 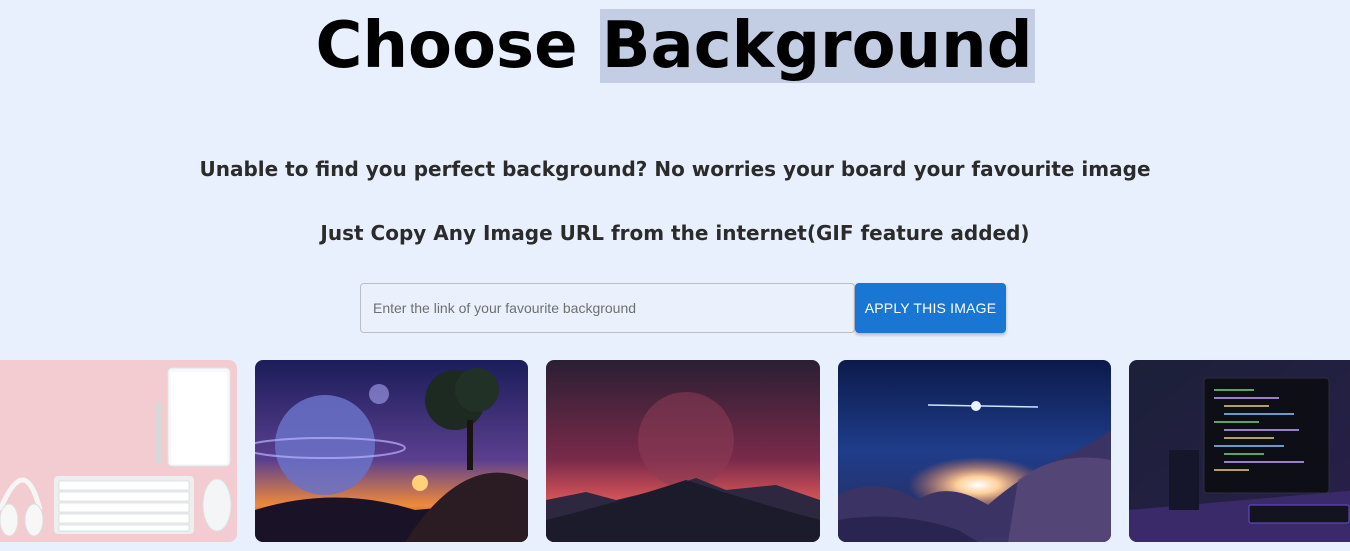 I want to click on mountain-dusk-image, so click(x=683, y=451).